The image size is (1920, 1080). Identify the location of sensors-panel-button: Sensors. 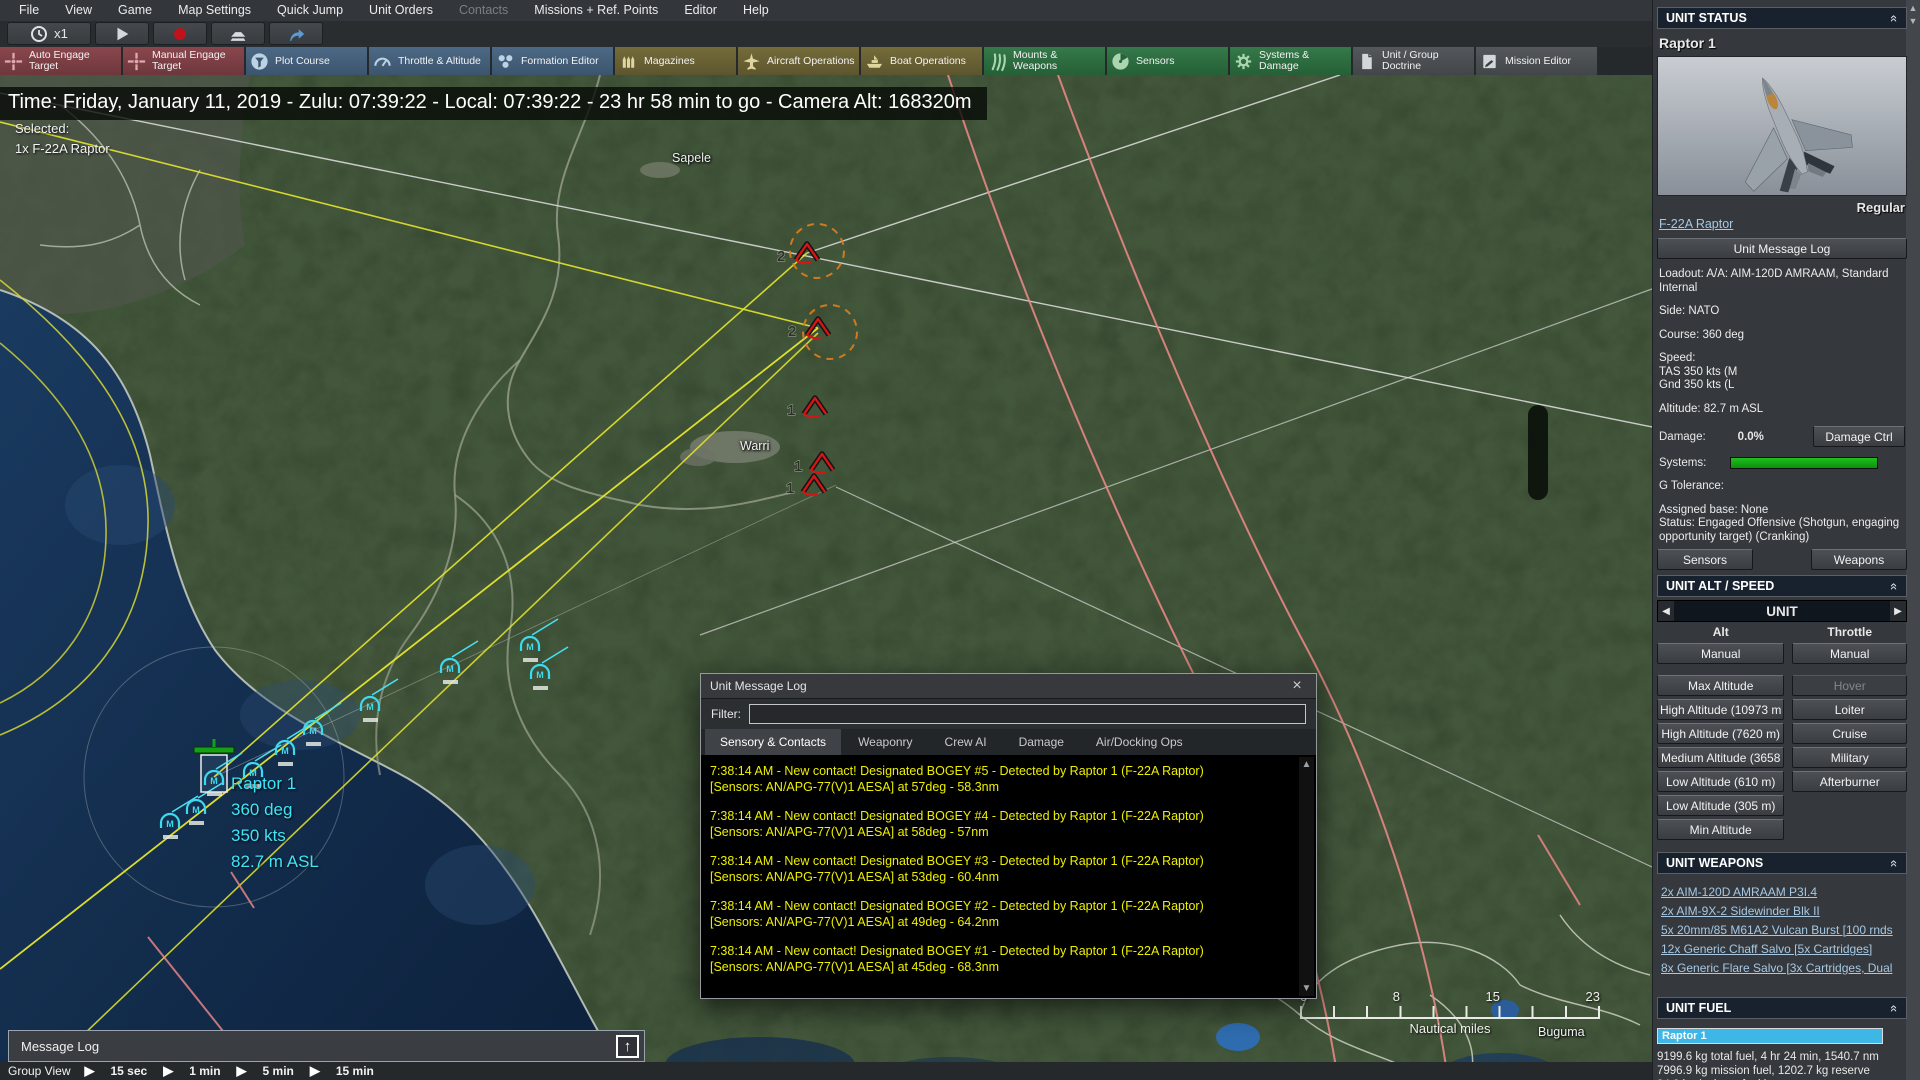
(1705, 559).